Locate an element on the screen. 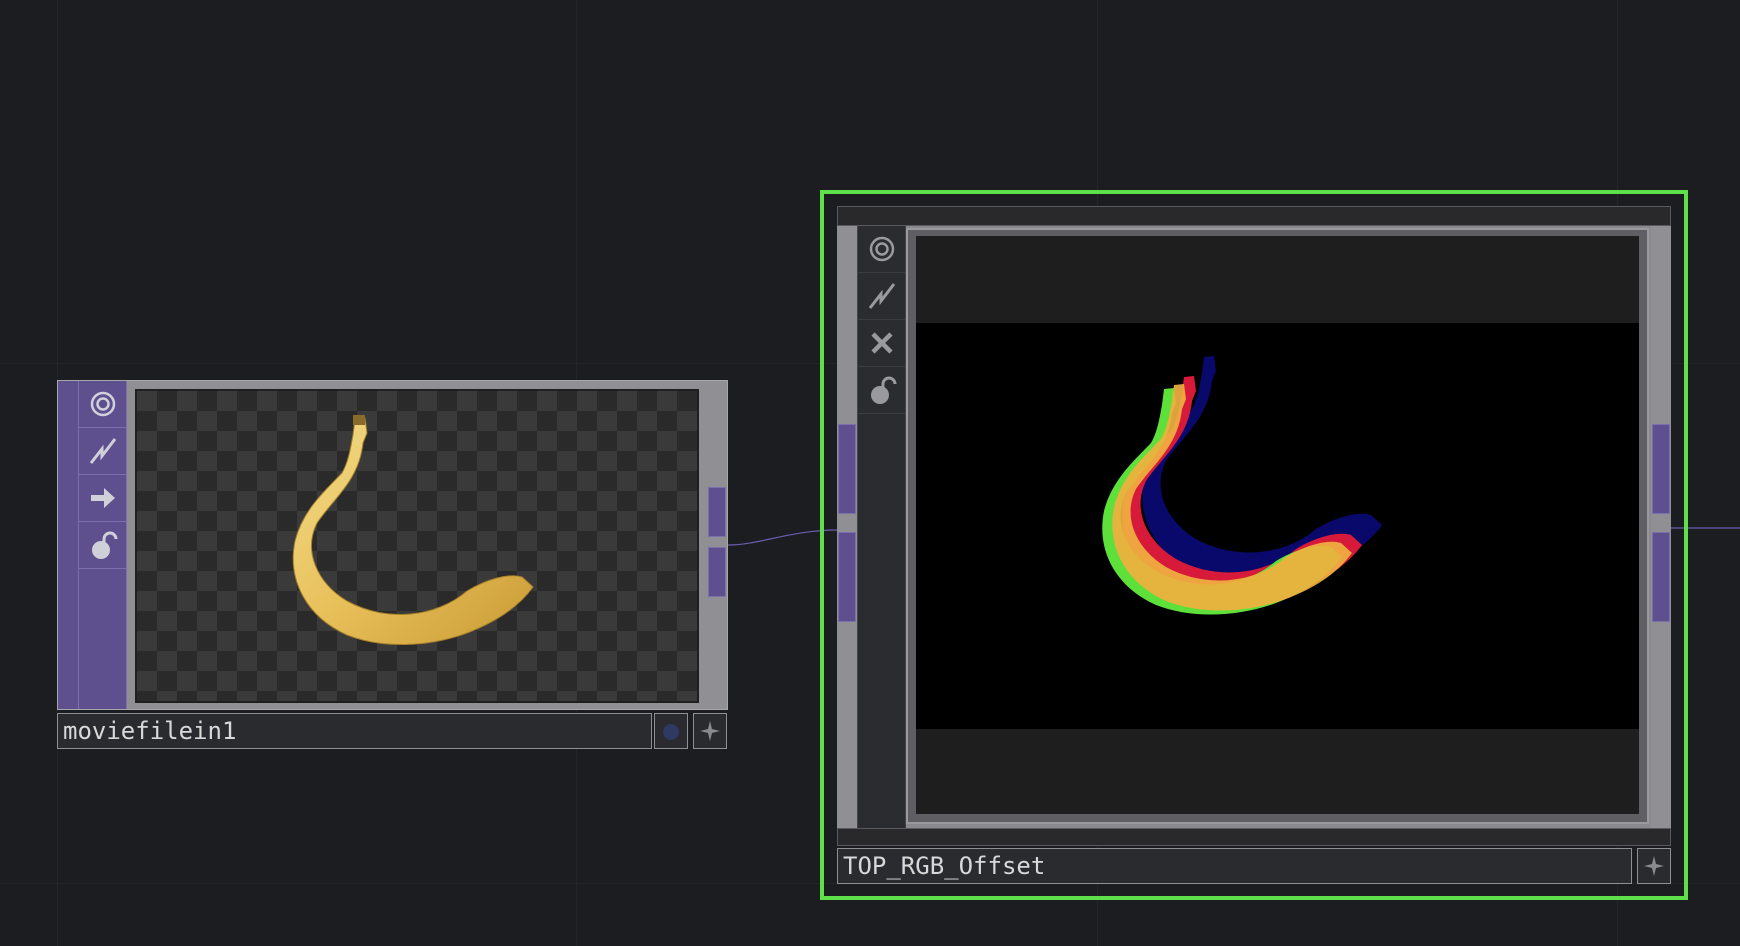  node-flag-button is located at coordinates (671, 731).